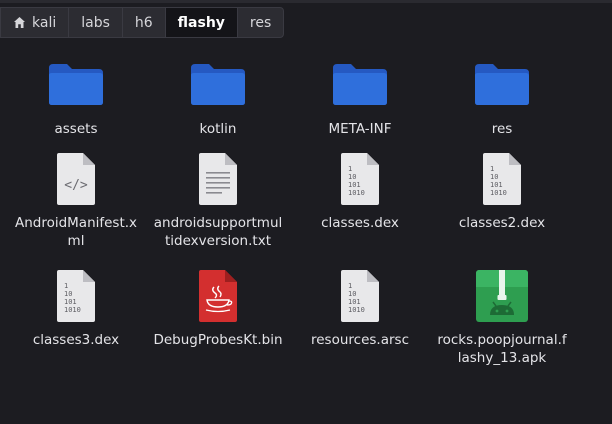 The width and height of the screenshot is (612, 424). I want to click on breadcrumb: kali labs h6 flashy res, so click(142, 22).